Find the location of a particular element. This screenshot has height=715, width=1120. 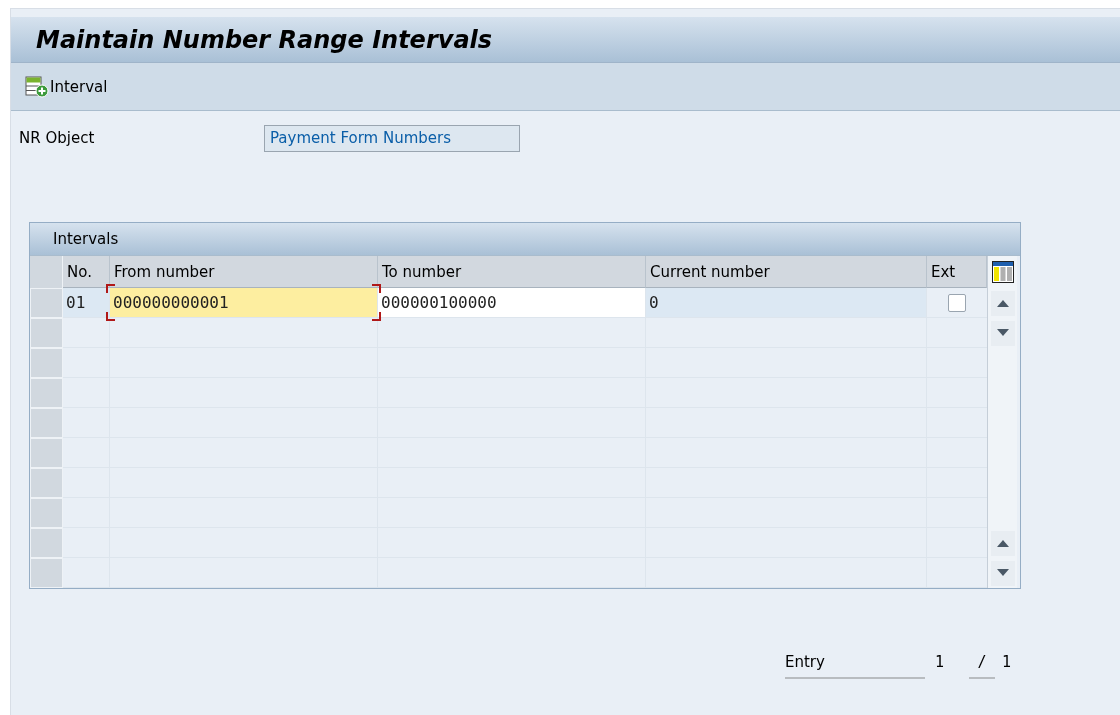

entry-current: 1 is located at coordinates (940, 663).